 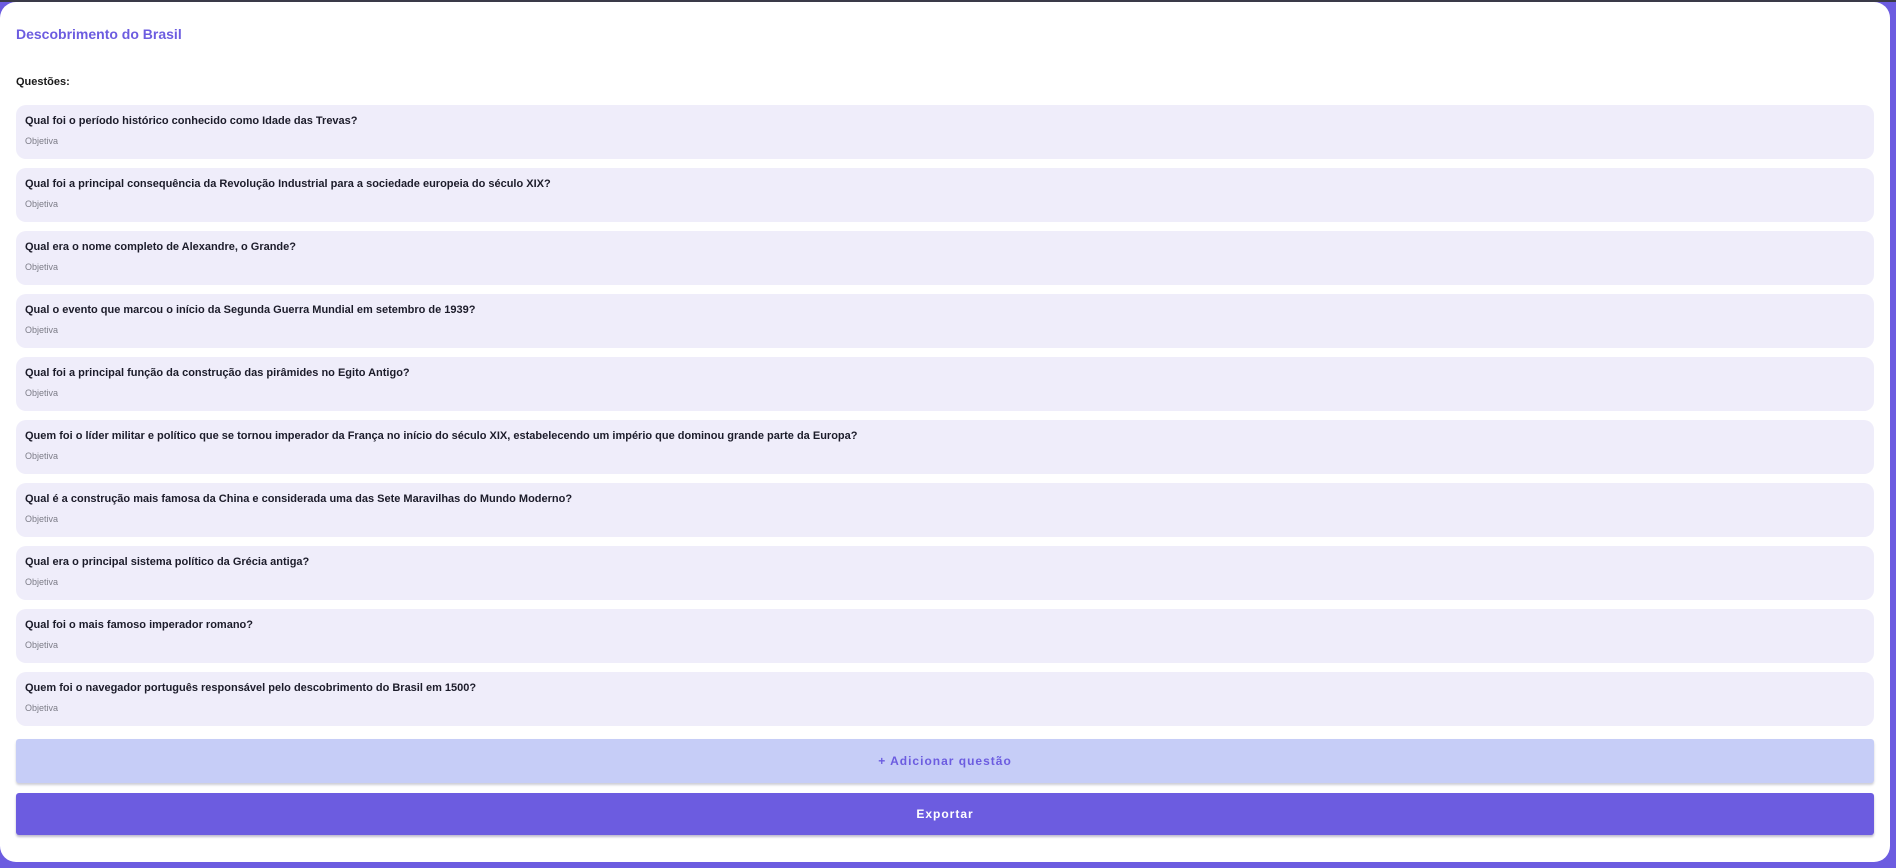 What do you see at coordinates (945, 761) in the screenshot?
I see `add-question-button: + Adicionar questão` at bounding box center [945, 761].